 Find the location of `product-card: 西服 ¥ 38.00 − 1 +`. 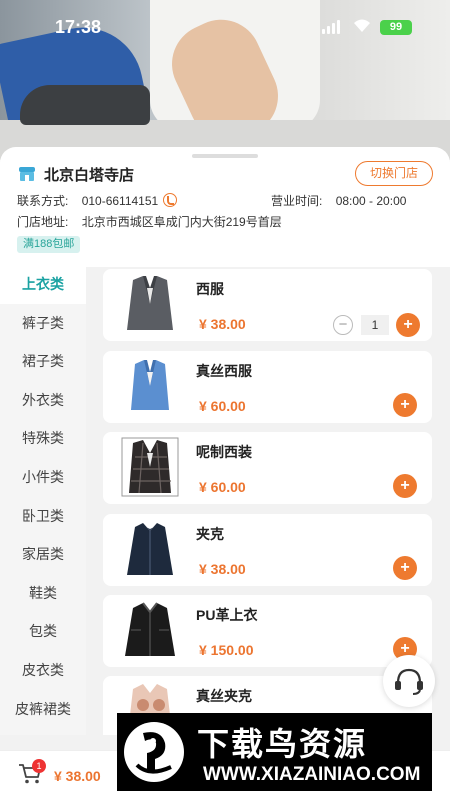

product-card: 西服 ¥ 38.00 − 1 + is located at coordinates (267, 305).